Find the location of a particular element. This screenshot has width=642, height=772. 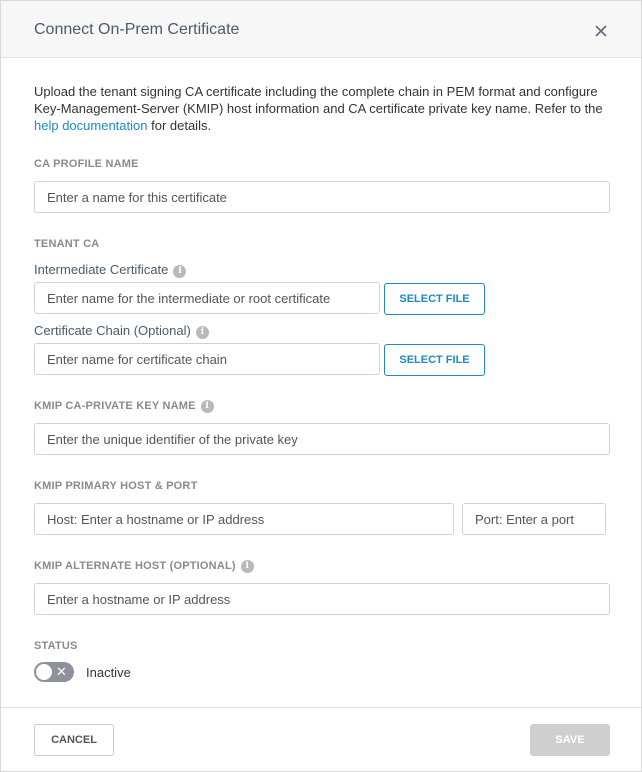

toggle-knob is located at coordinates (44, 672).